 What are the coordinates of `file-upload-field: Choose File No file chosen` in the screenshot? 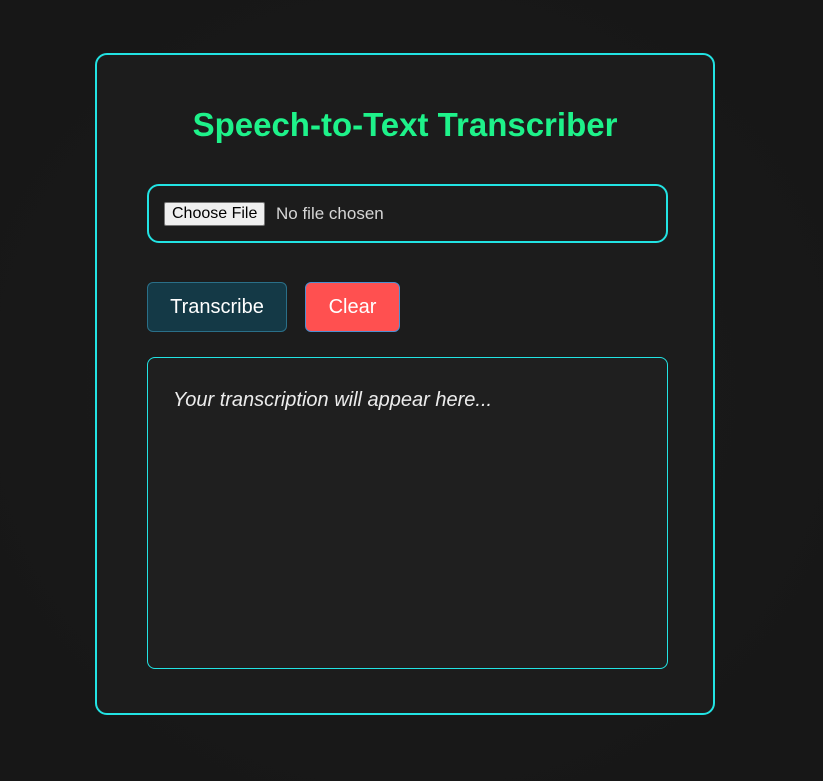 It's located at (407, 213).